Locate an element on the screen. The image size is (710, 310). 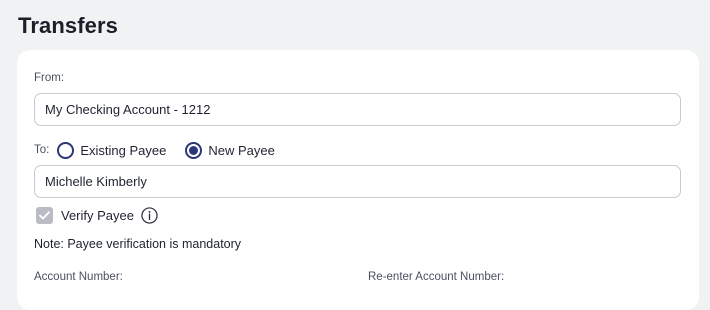
payee-type-radio-group: To: Existing Payee New Payee is located at coordinates (164, 150).